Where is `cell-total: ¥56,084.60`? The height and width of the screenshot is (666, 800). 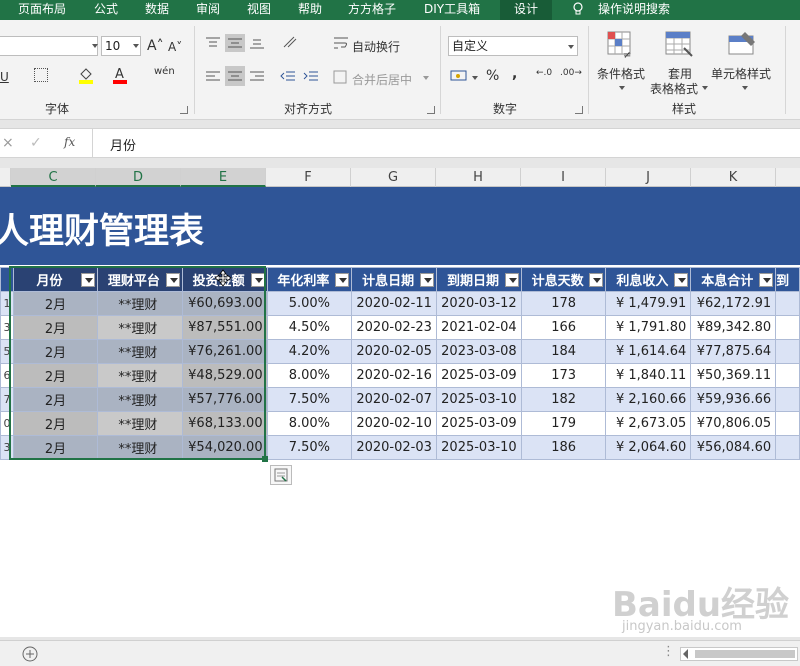 cell-total: ¥56,084.60 is located at coordinates (733, 447).